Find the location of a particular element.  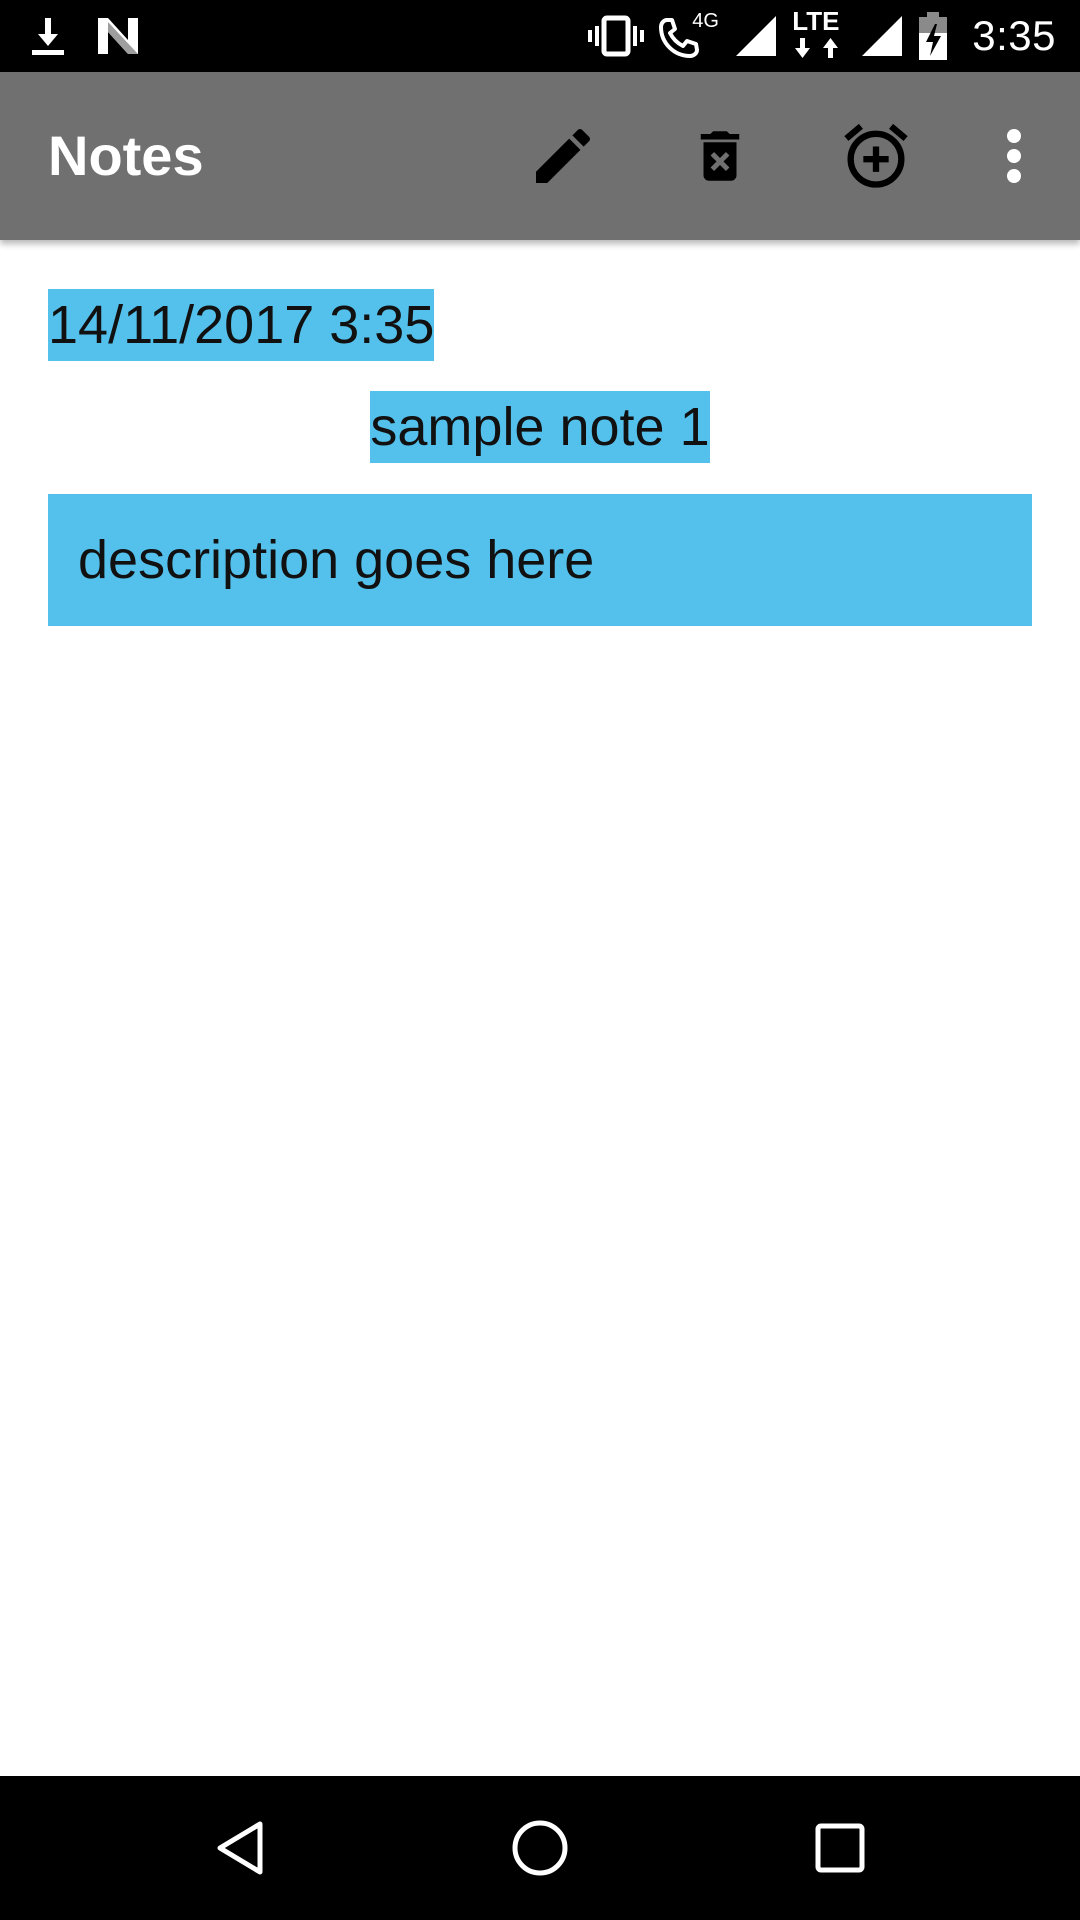

battery-charging-icon is located at coordinates (933, 36).